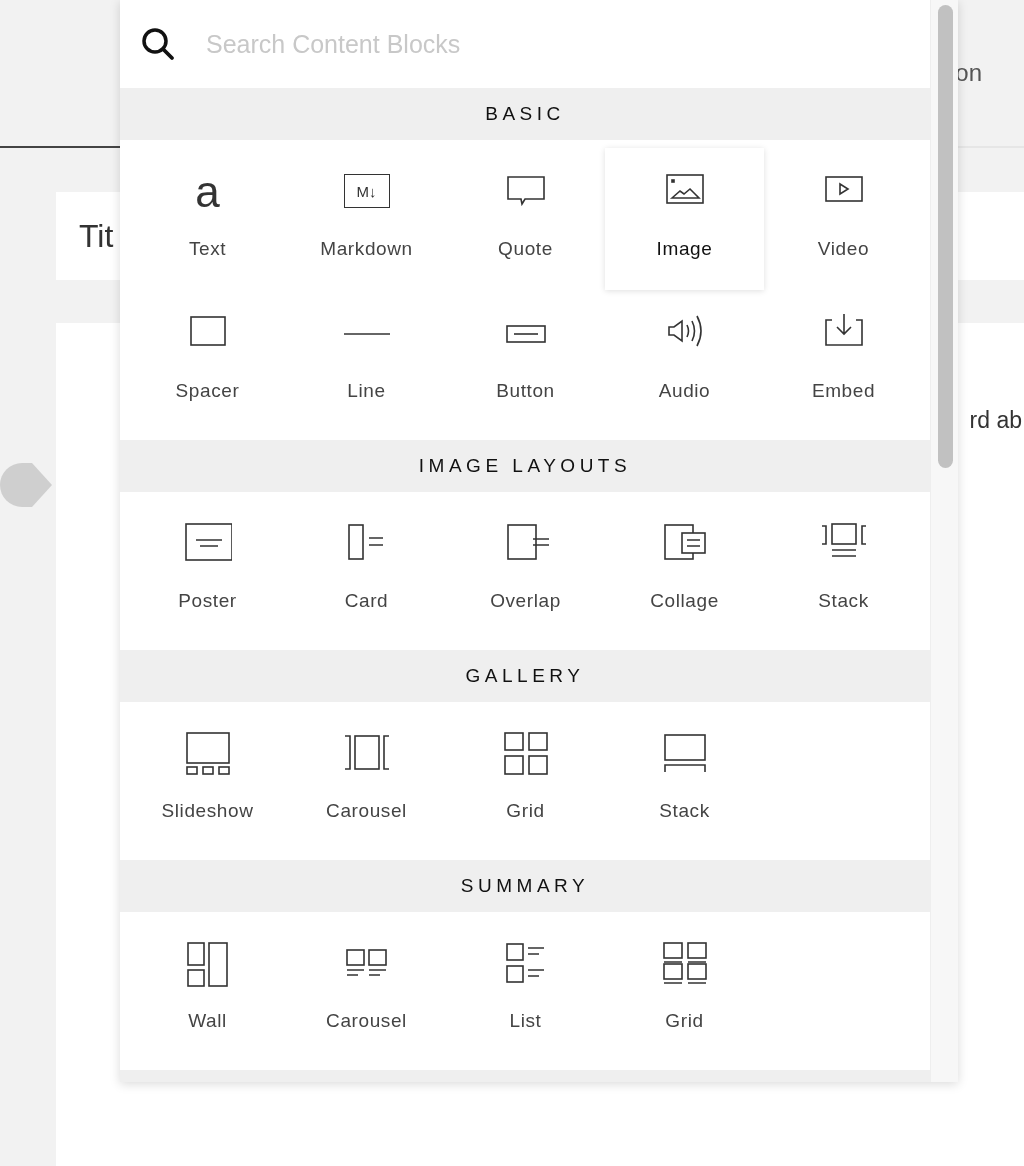  What do you see at coordinates (525, 571) in the screenshot?
I see `block-option: Overlap` at bounding box center [525, 571].